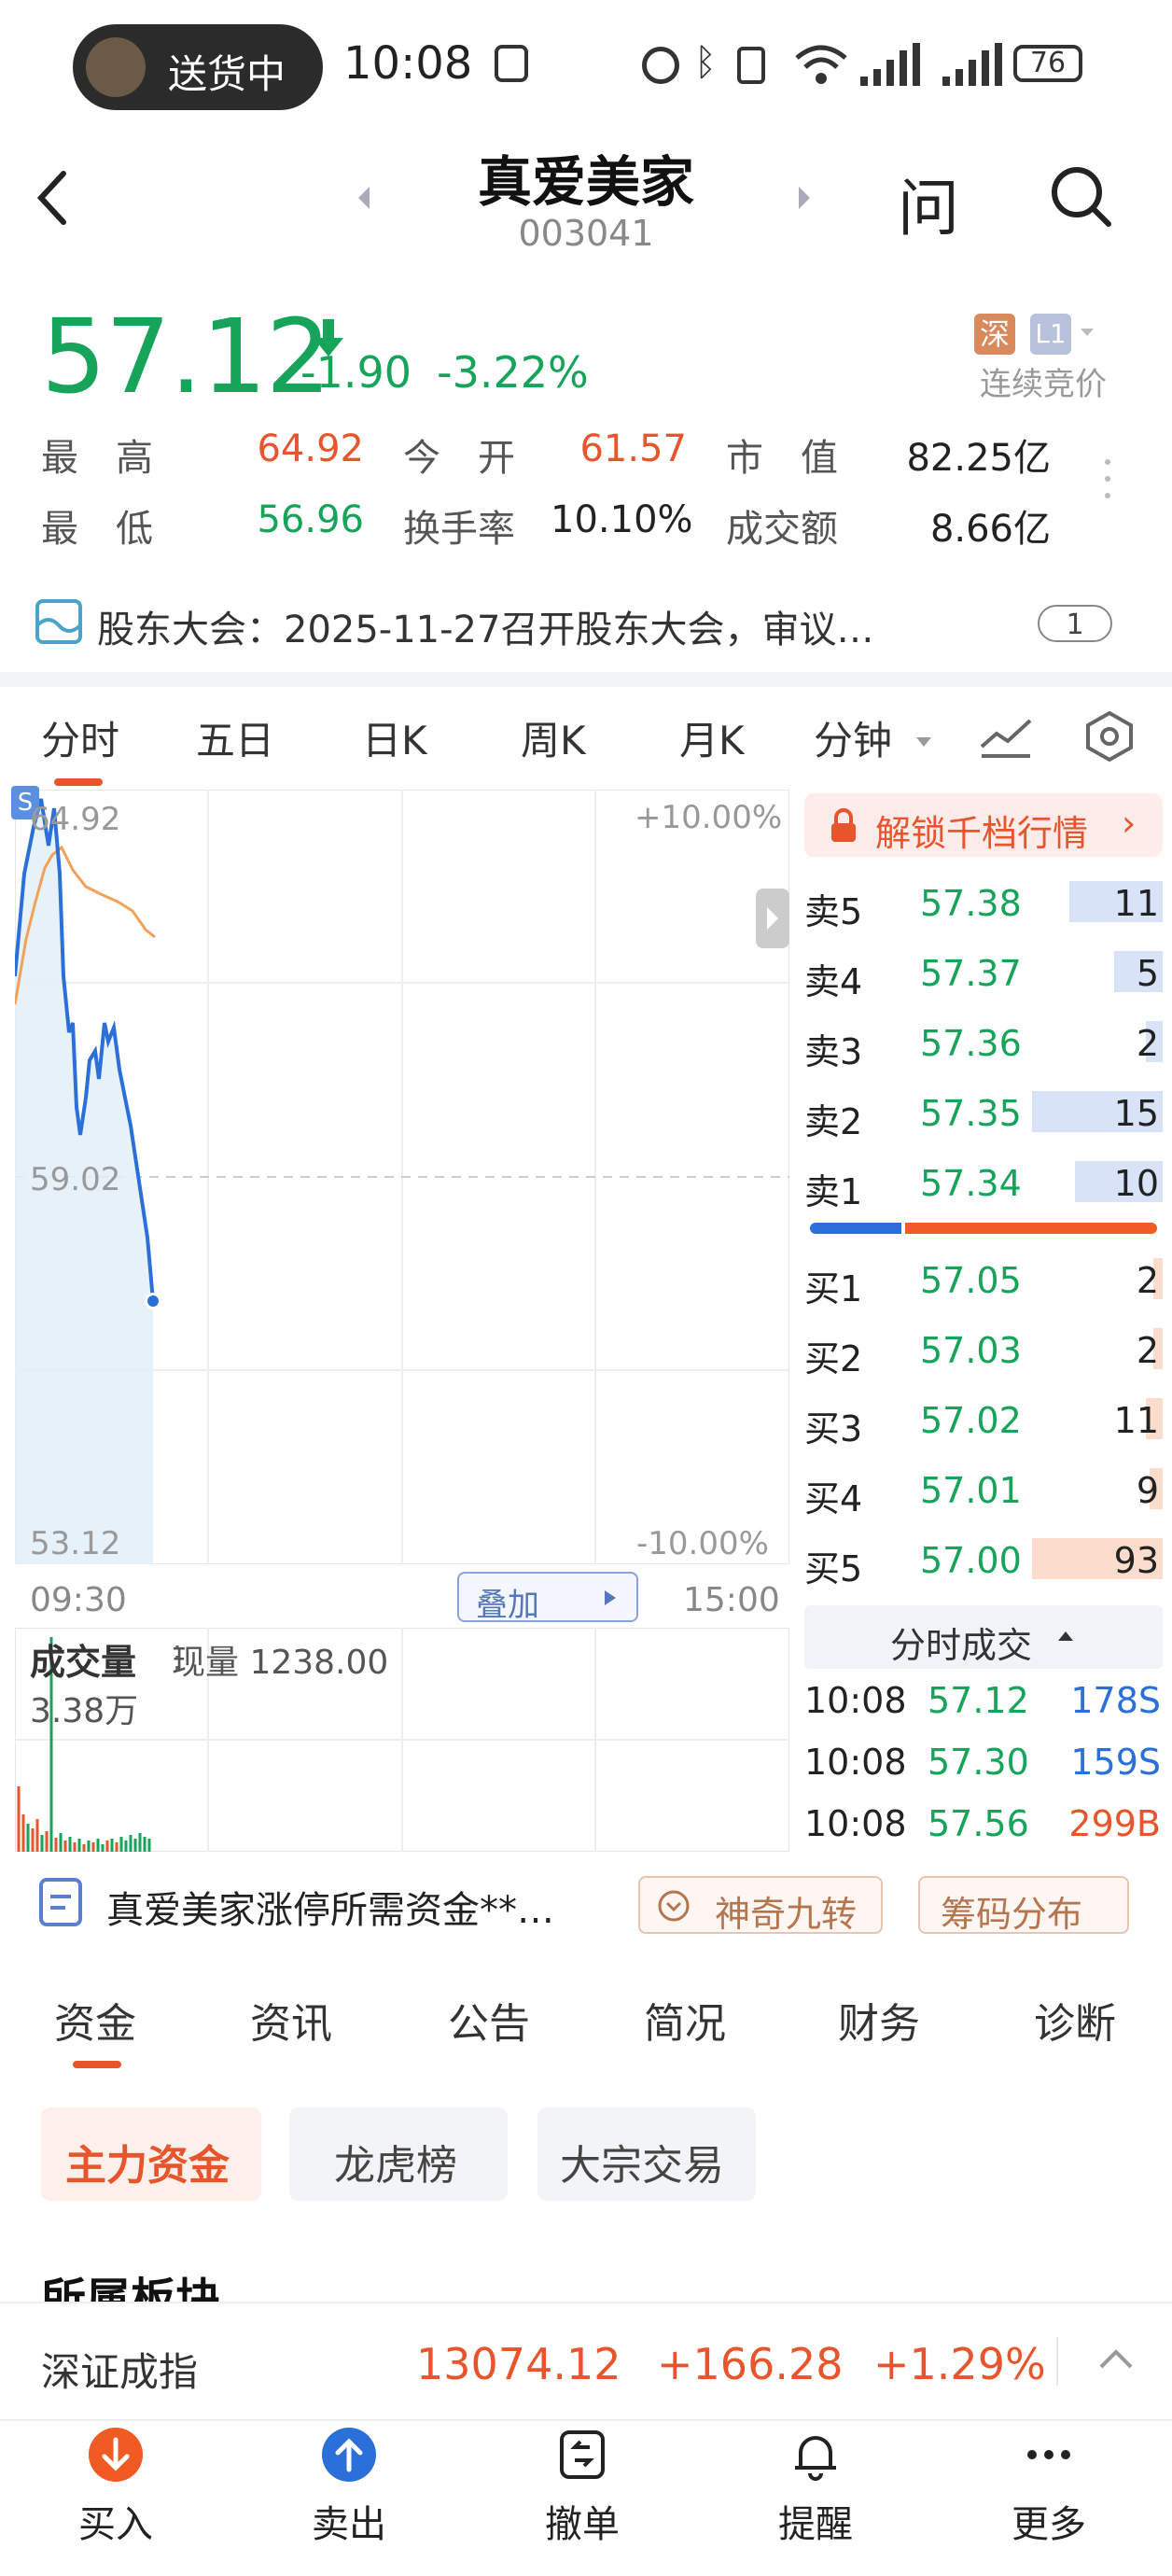 The width and height of the screenshot is (1172, 2576). Describe the element at coordinates (983, 1279) in the screenshot. I see `bid-row-1: 买1 57.05 2` at that location.